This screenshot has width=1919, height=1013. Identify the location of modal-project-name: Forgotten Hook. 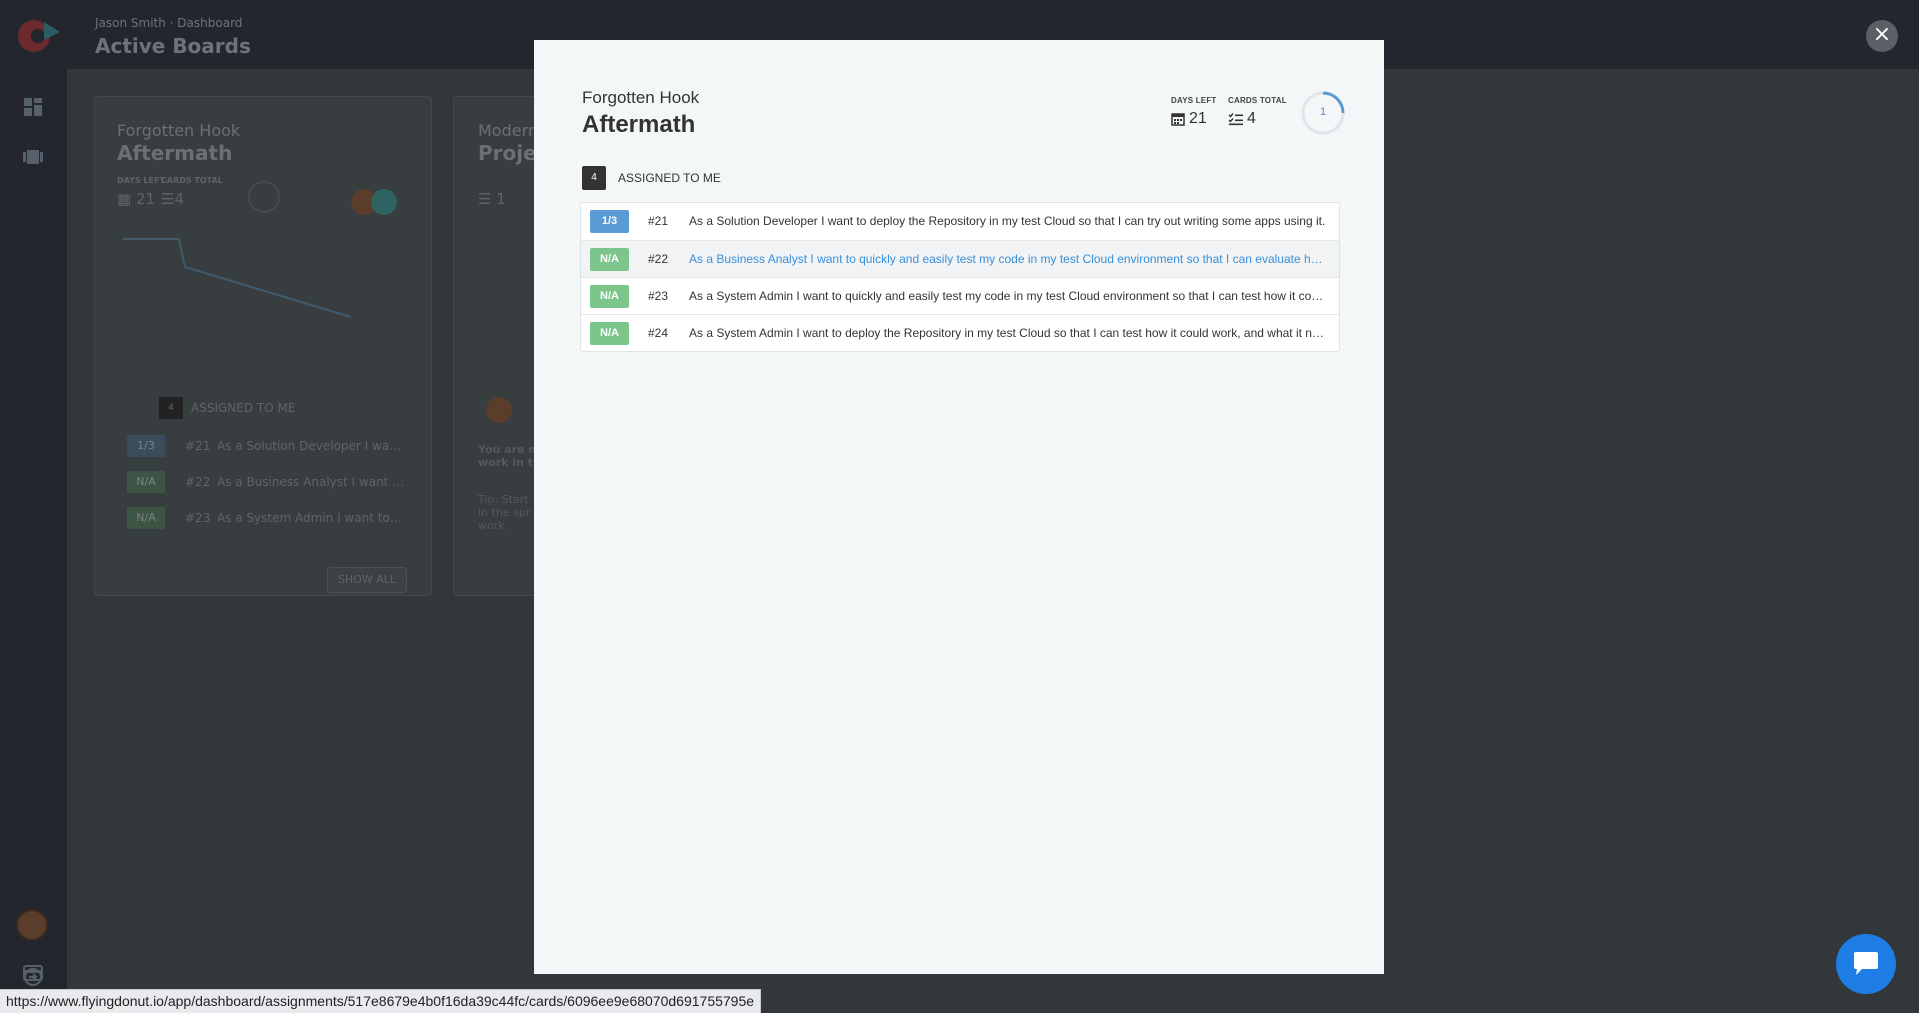
(641, 97).